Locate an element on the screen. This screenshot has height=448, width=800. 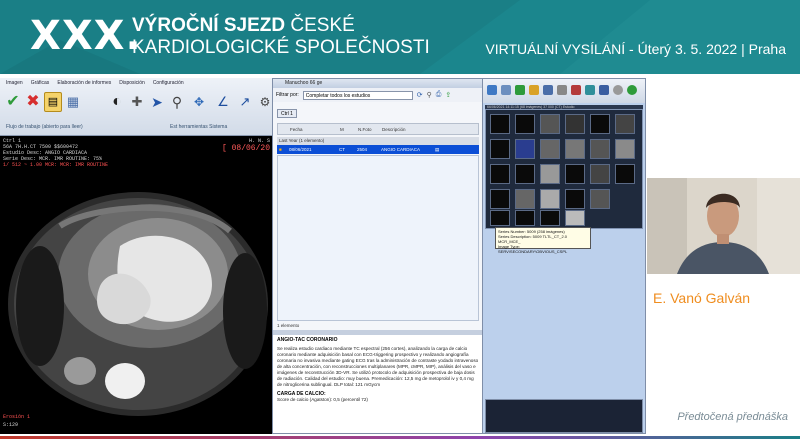
arrow-icon: ↗ is located at coordinates (245, 102).